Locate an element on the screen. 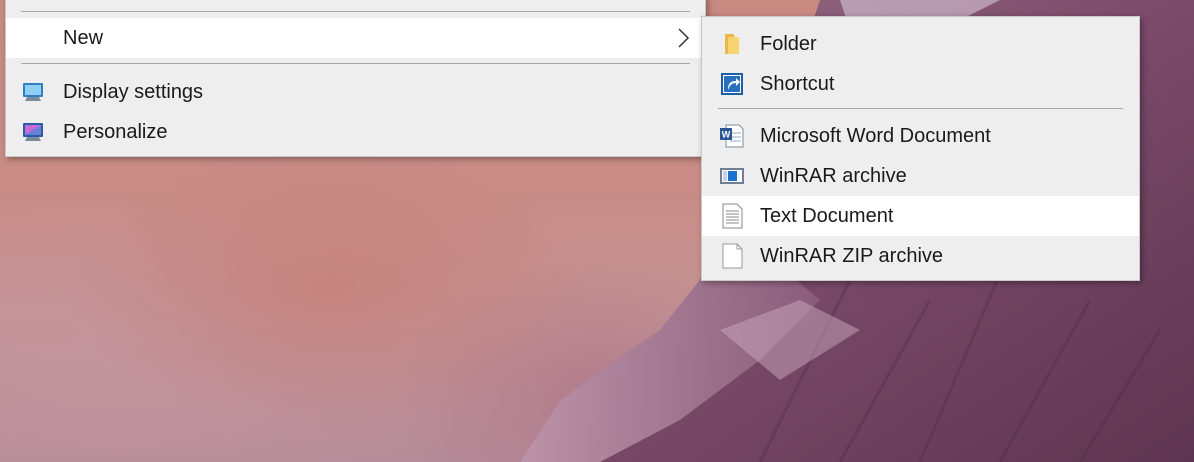 The width and height of the screenshot is (1194, 462). svg-text: W is located at coordinates (726, 135).